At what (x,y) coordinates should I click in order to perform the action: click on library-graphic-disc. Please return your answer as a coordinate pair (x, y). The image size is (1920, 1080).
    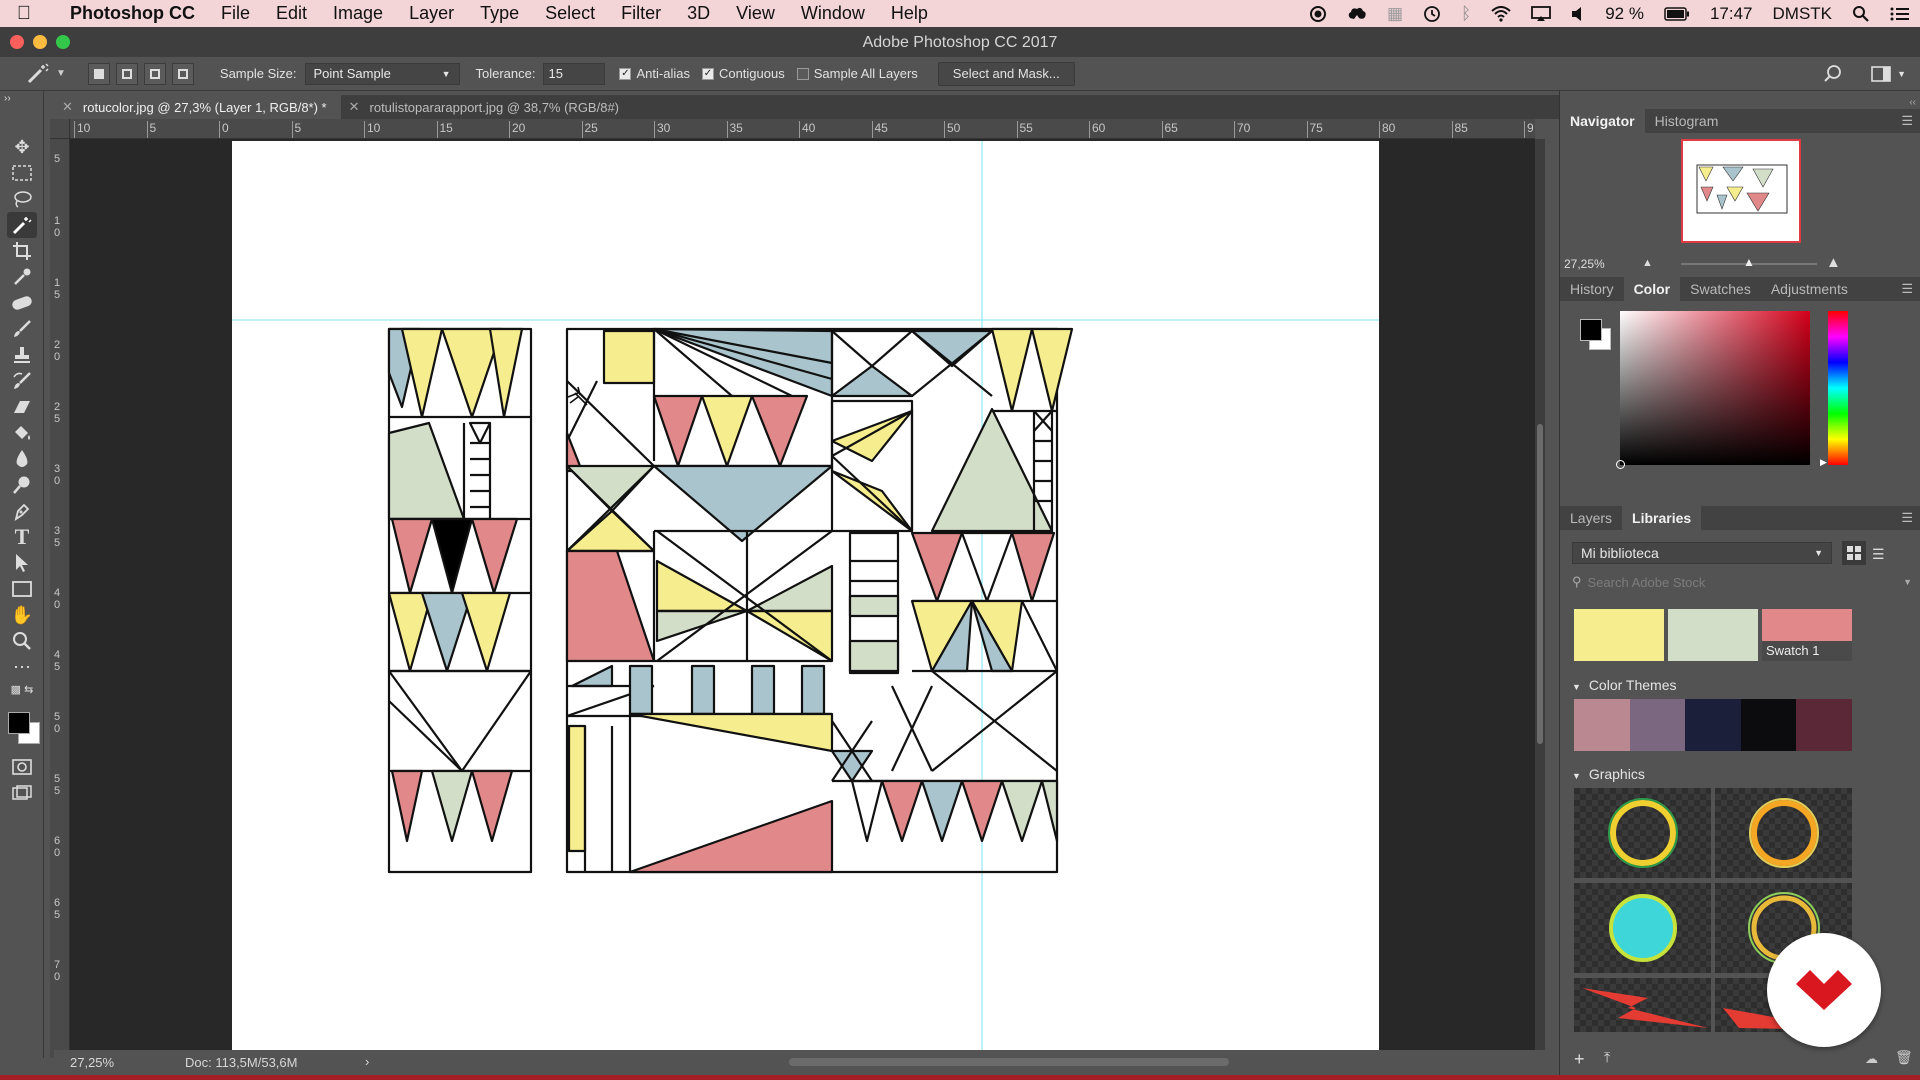
    Looking at the image, I should click on (1642, 928).